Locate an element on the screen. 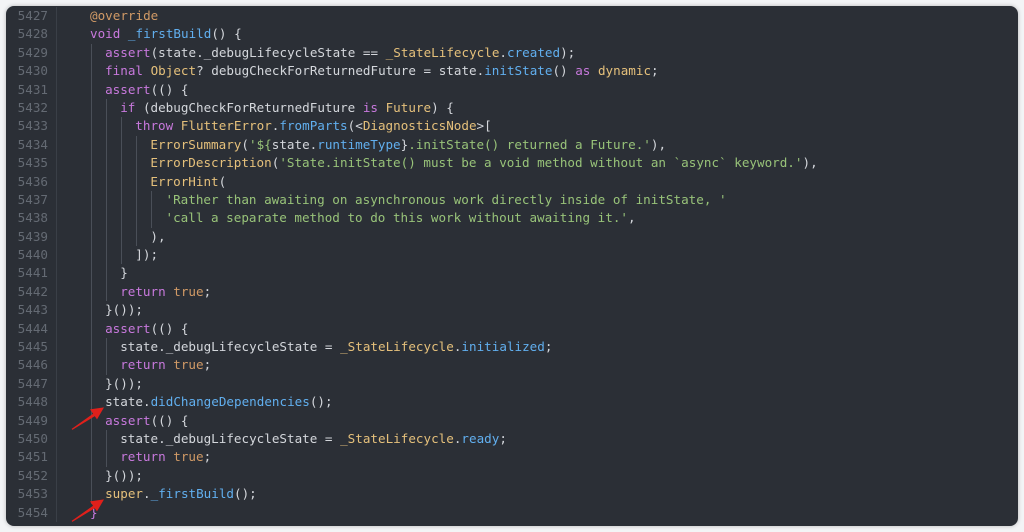  code-text: }()); is located at coordinates (116, 384).